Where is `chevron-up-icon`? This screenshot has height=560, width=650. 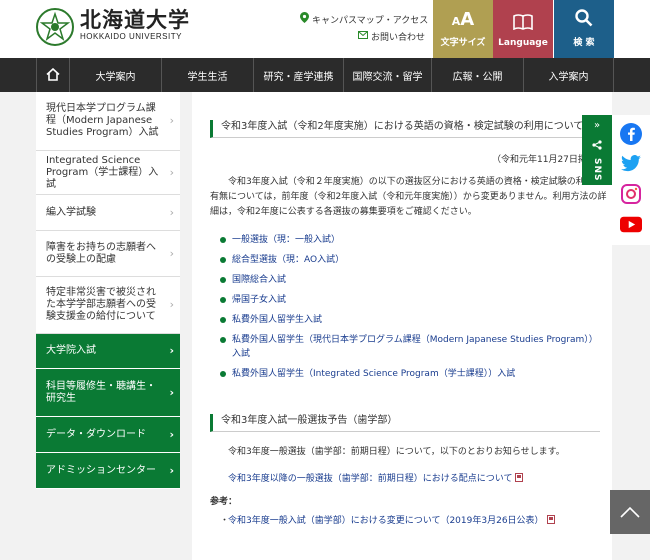
chevron-up-icon is located at coordinates (630, 512).